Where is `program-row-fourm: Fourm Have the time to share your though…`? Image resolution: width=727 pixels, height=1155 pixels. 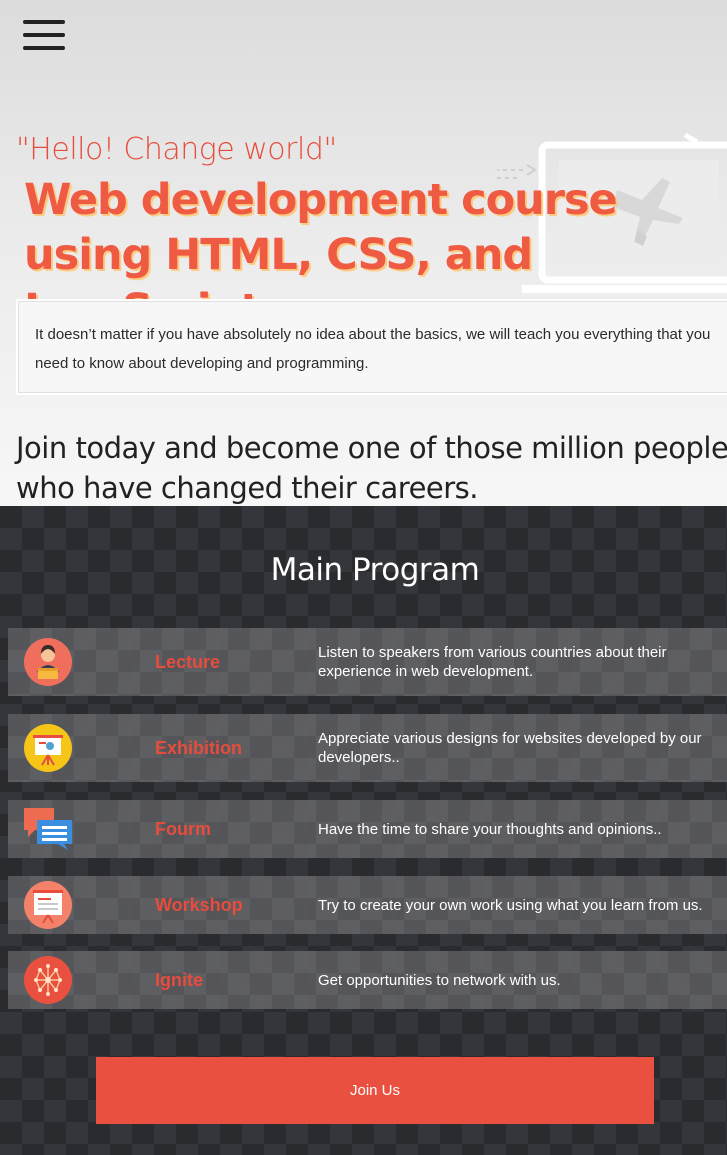 program-row-fourm: Fourm Have the time to share your though… is located at coordinates (367, 829).